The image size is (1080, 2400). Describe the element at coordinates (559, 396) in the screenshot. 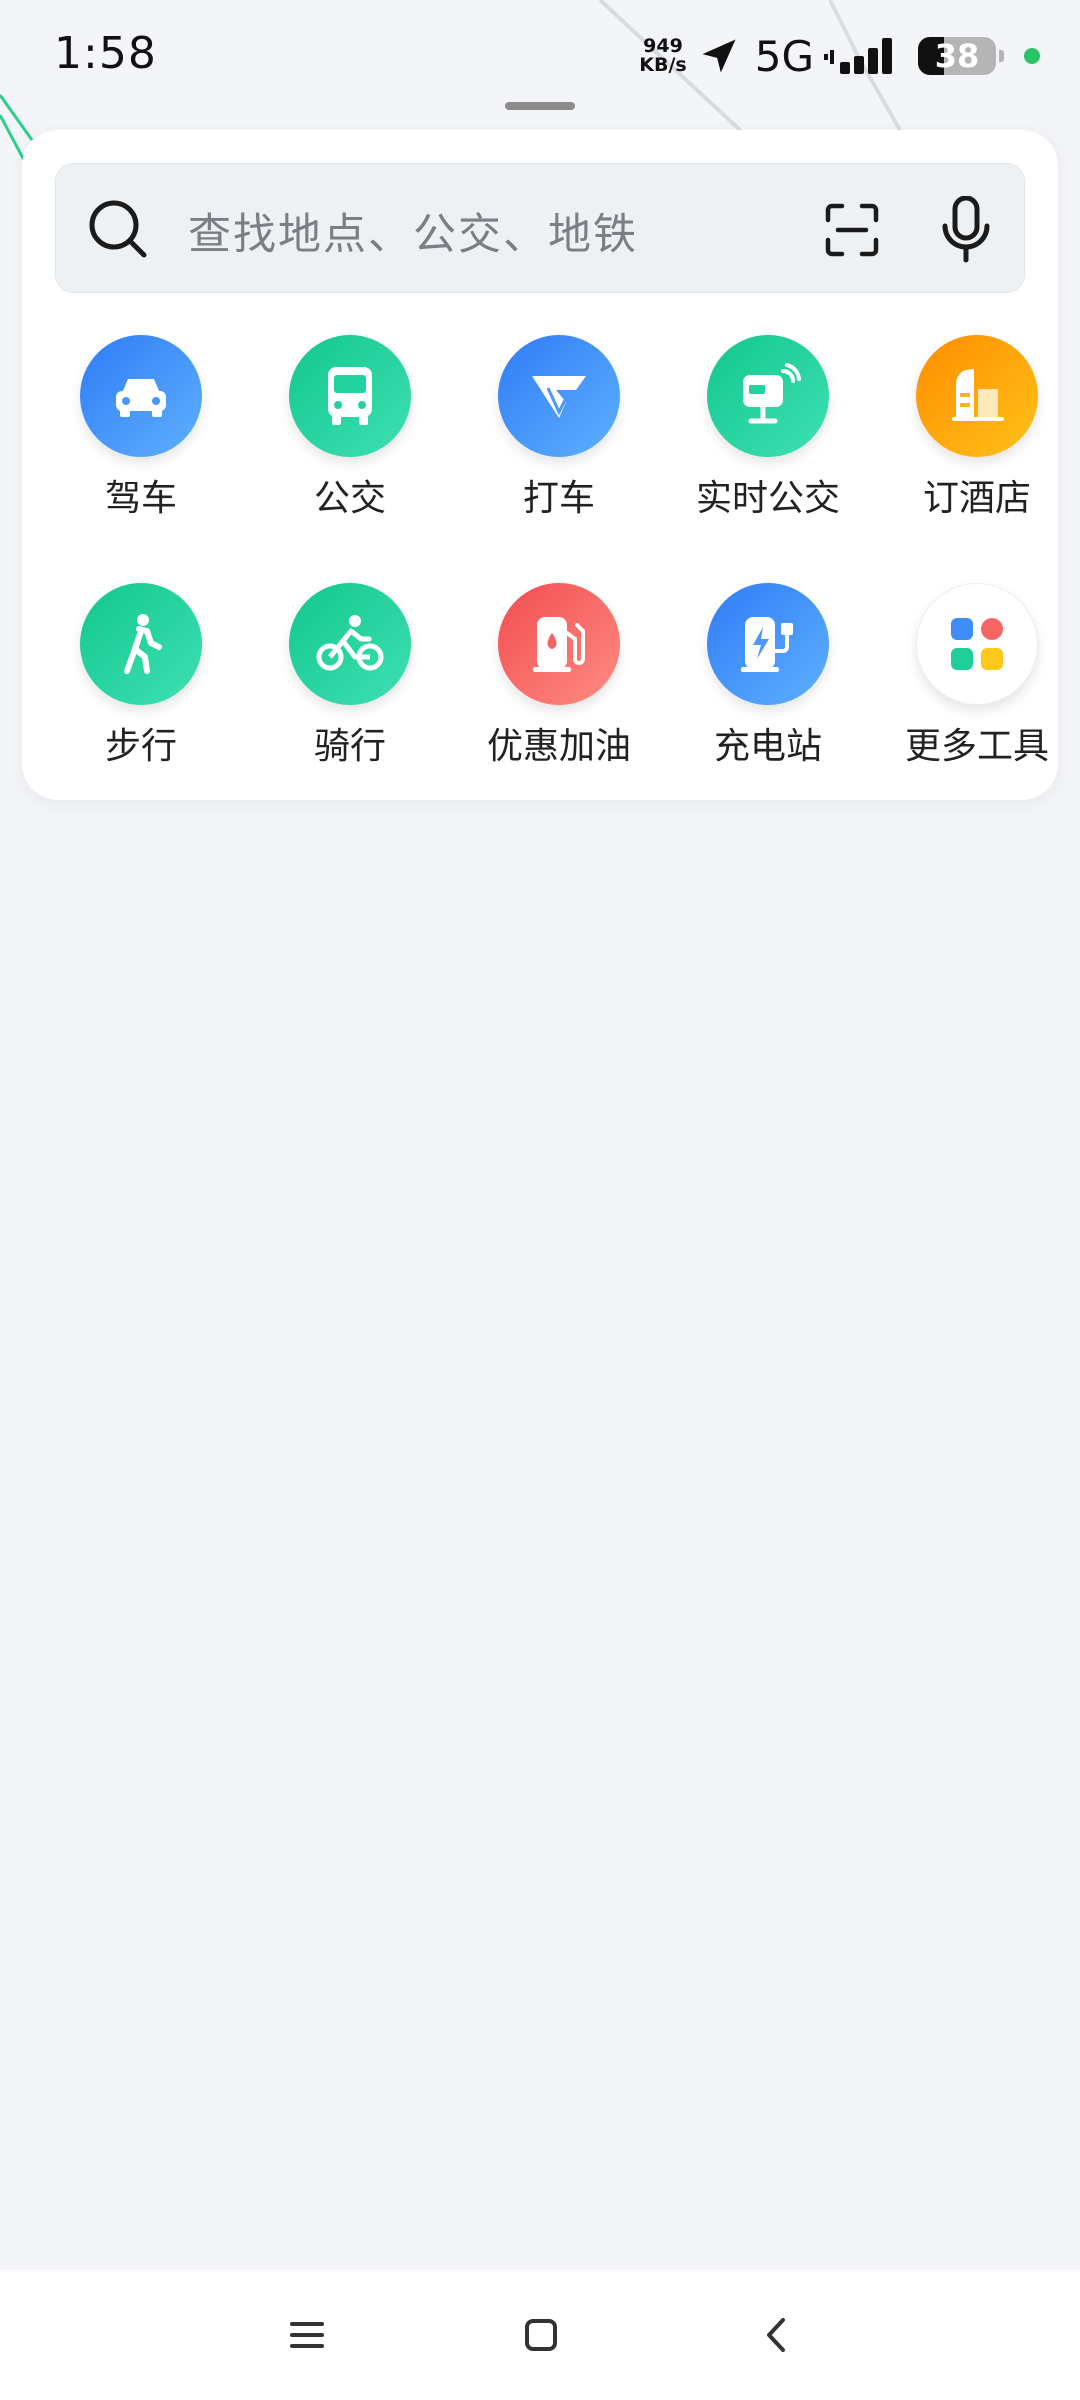

I see `taxi-icon` at that location.